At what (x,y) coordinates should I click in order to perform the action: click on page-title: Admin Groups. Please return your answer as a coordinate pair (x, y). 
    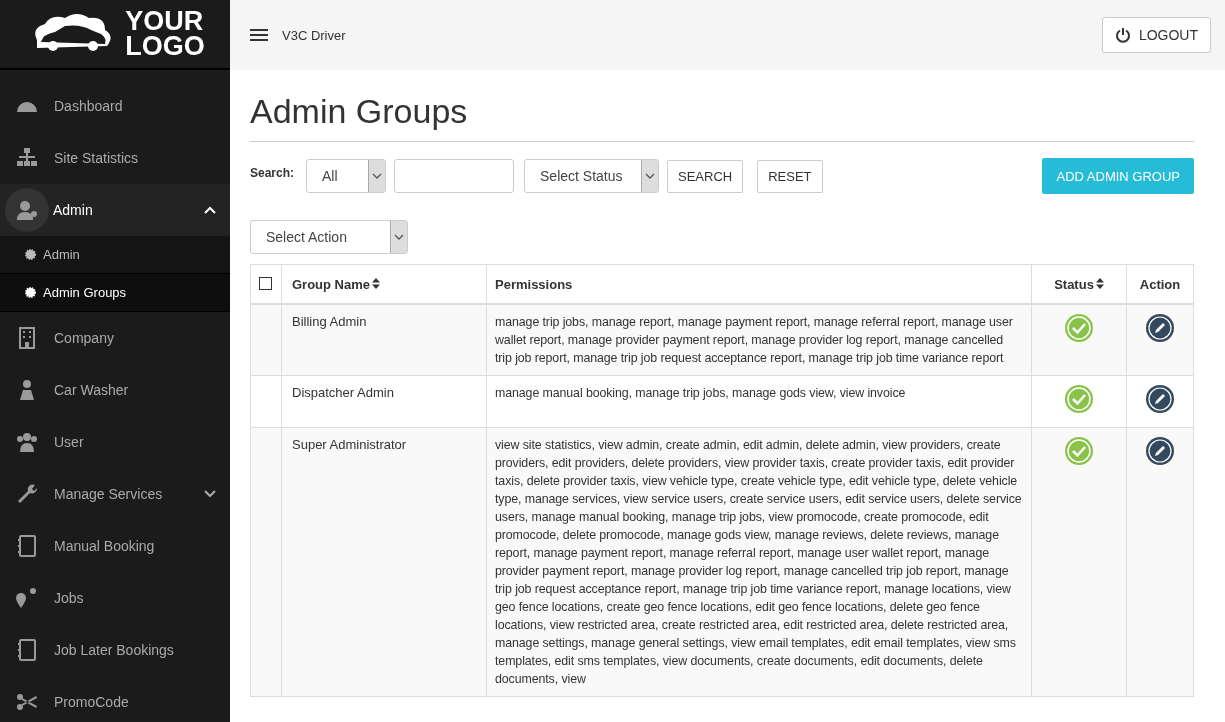
    Looking at the image, I should click on (722, 117).